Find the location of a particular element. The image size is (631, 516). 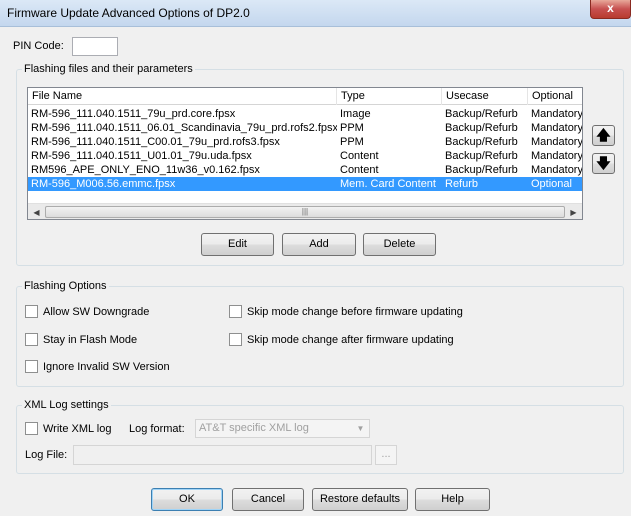

cell-file-name: RM-596_111.040.1511_79u_prd.core.fpsx is located at coordinates (133, 114).